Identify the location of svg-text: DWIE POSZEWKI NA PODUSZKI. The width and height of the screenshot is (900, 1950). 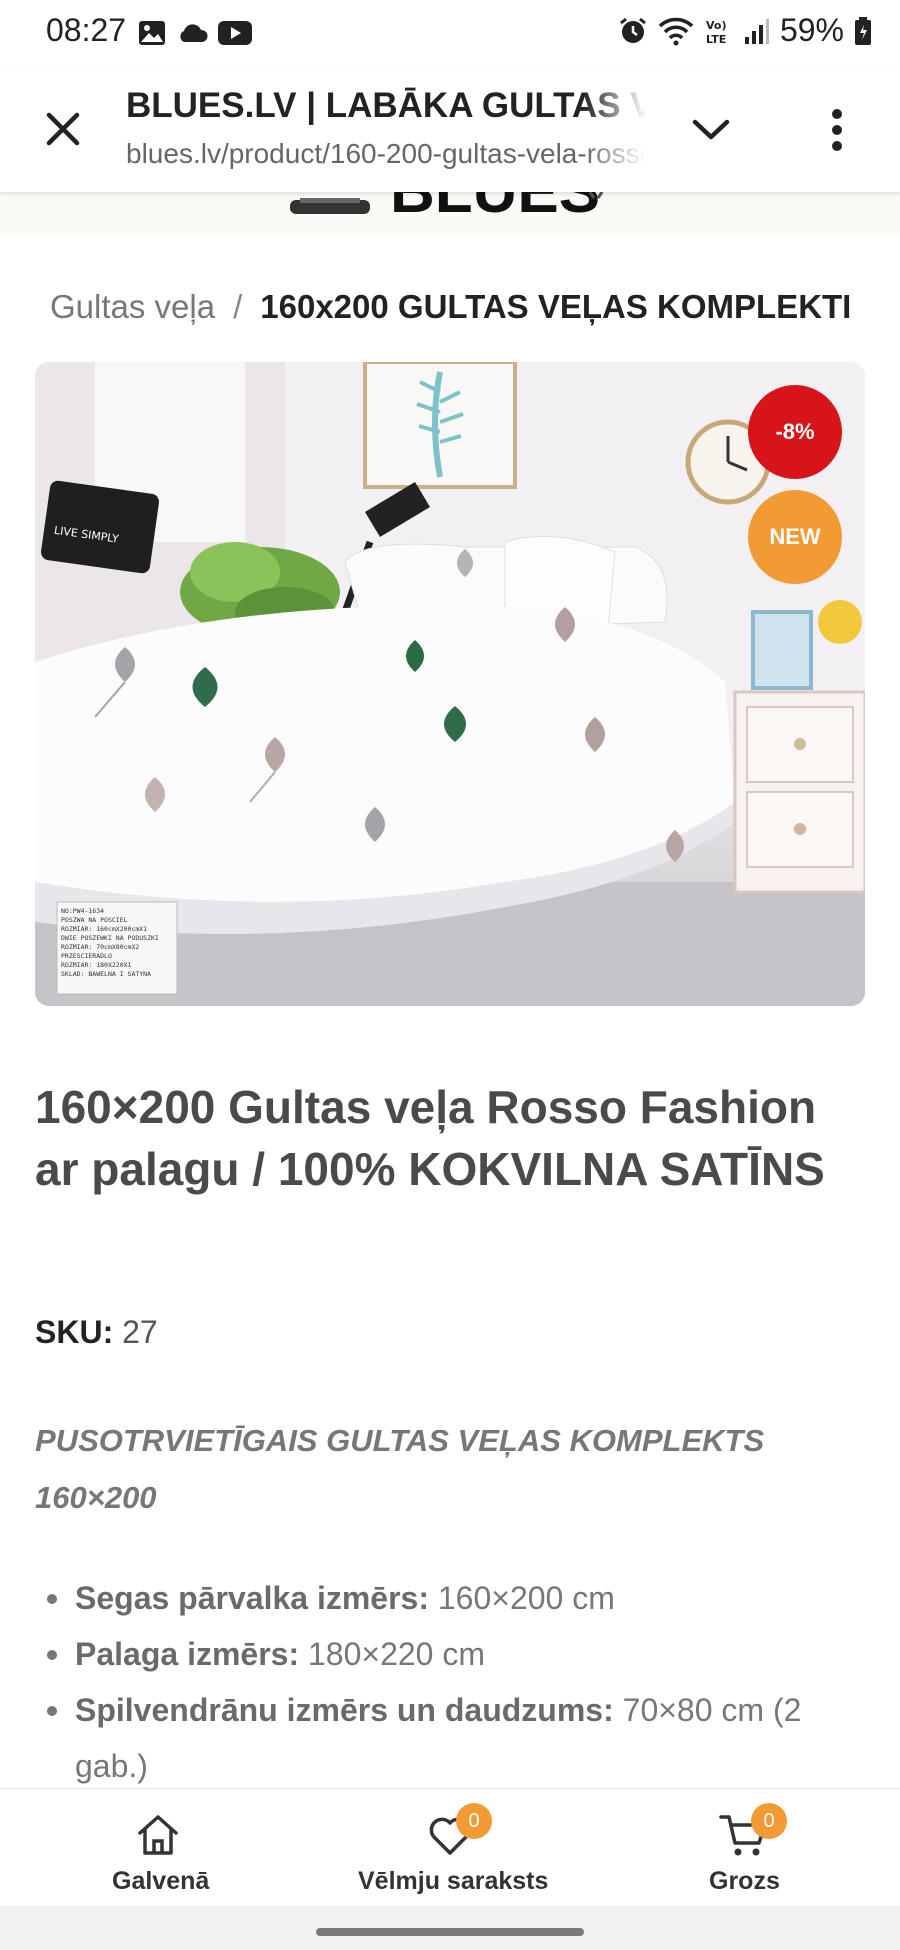
(110, 938).